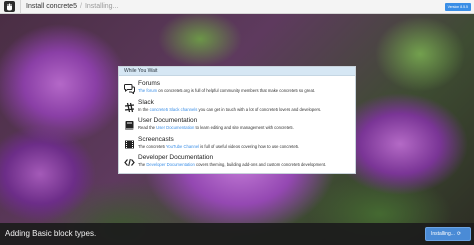 The image size is (474, 245). What do you see at coordinates (20, 7) in the screenshot?
I see `toolbar-divider` at bounding box center [20, 7].